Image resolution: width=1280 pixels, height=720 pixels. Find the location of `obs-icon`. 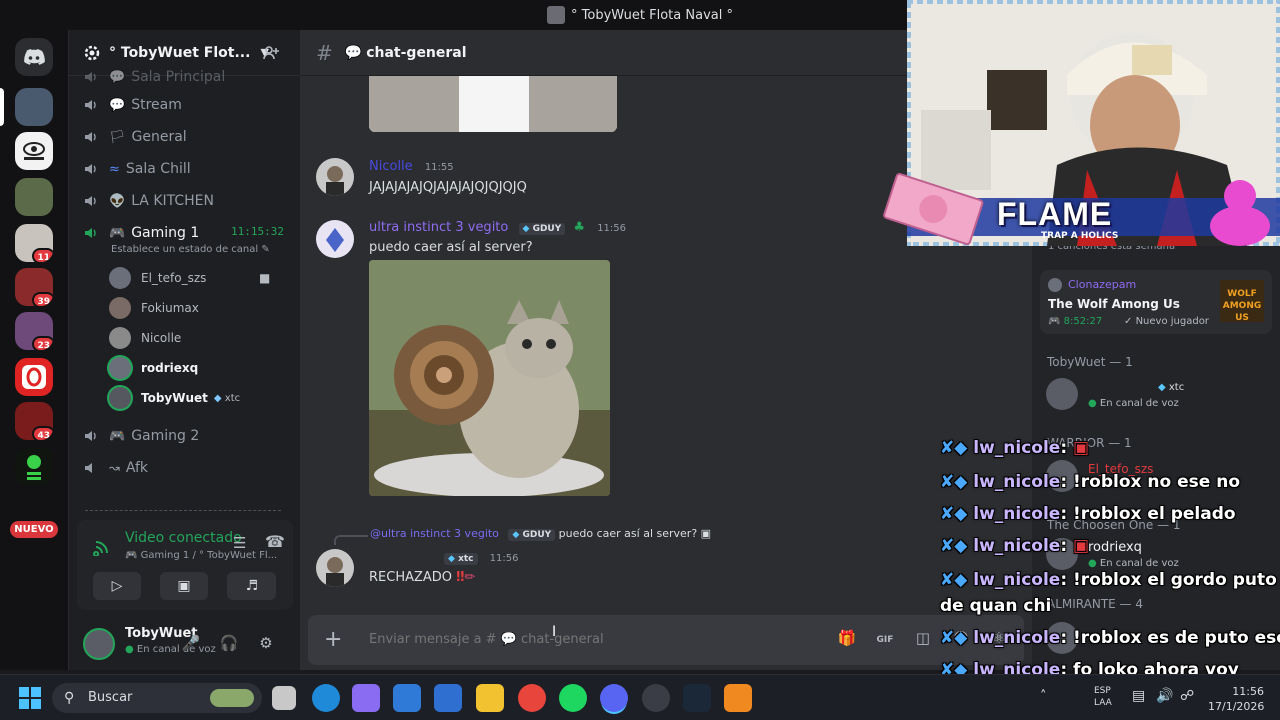

obs-icon is located at coordinates (656, 698).